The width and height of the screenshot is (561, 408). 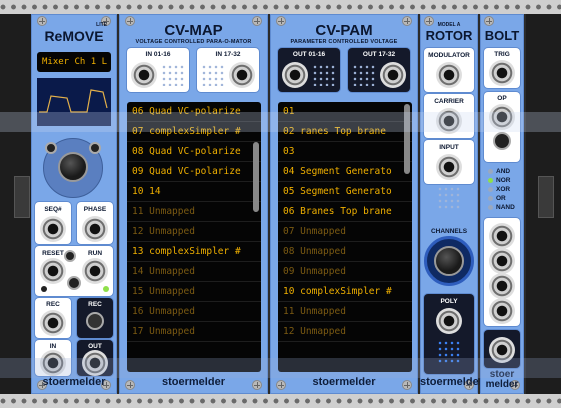 I want to click on right-module-edge, so click(x=546, y=197).